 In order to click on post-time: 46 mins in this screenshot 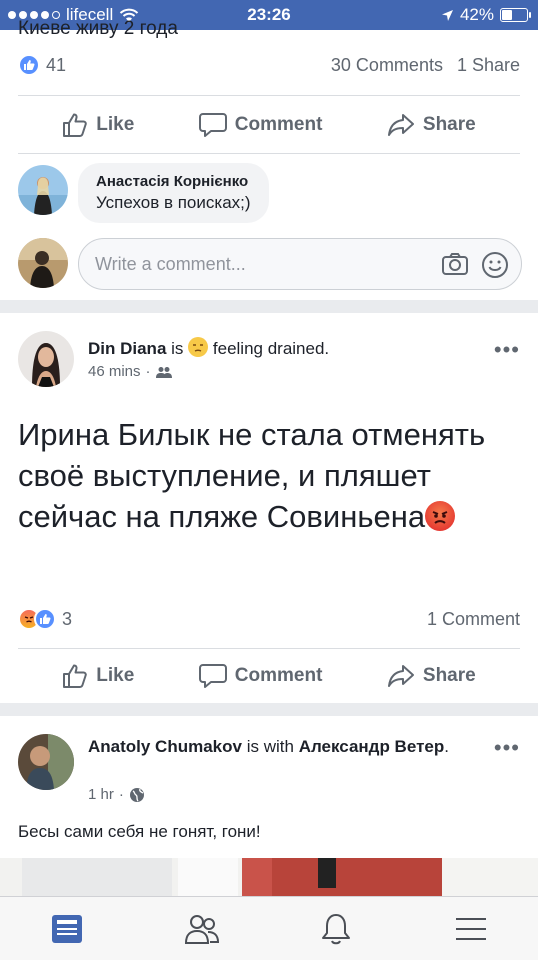, I will do `click(114, 371)`.